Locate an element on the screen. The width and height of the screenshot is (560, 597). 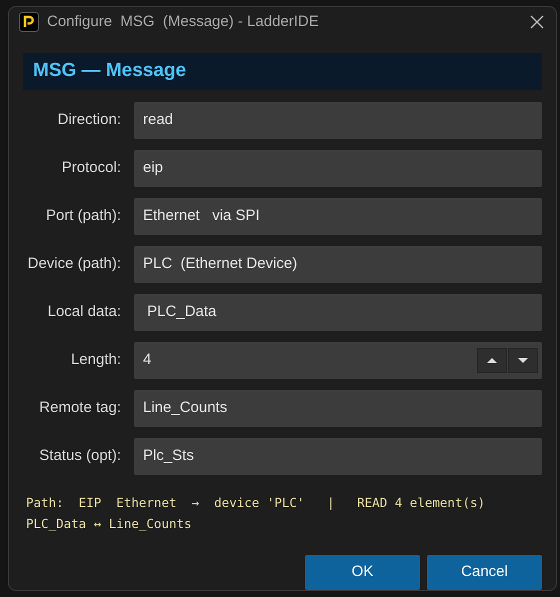
input-field: eip is located at coordinates (338, 168).